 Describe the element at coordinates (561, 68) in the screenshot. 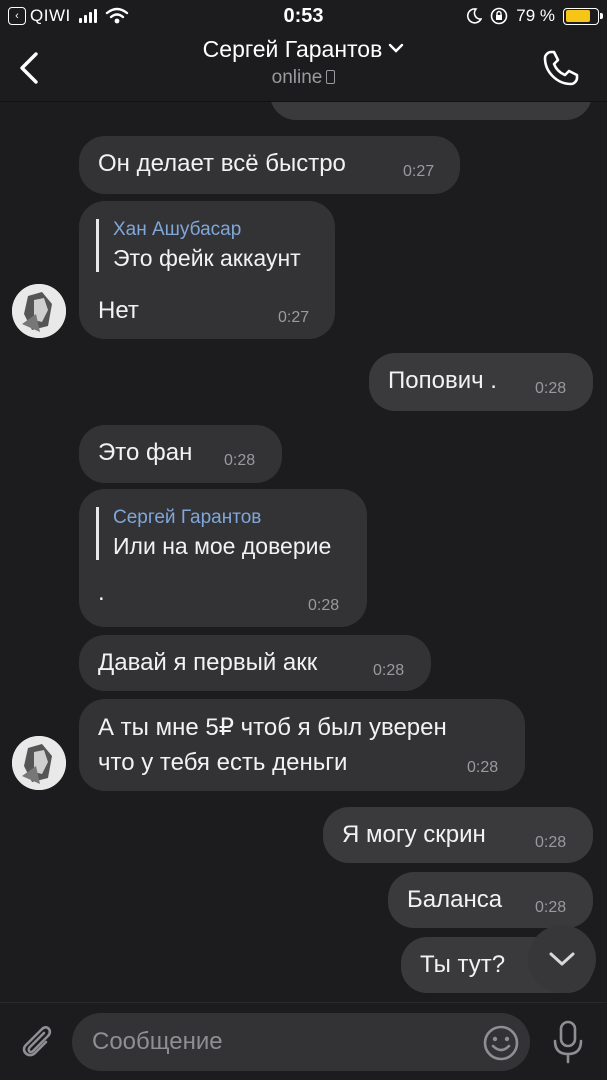

I see `phone-icon` at that location.